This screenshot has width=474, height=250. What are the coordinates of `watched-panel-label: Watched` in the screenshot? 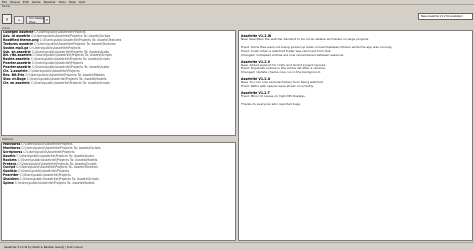 It's located at (8, 139).